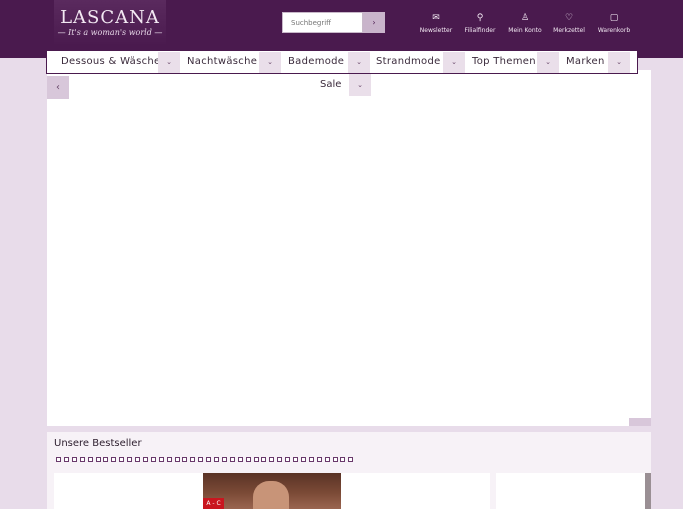  I want to click on wishlist-link: ♡ Merkzettel, so click(569, 24).